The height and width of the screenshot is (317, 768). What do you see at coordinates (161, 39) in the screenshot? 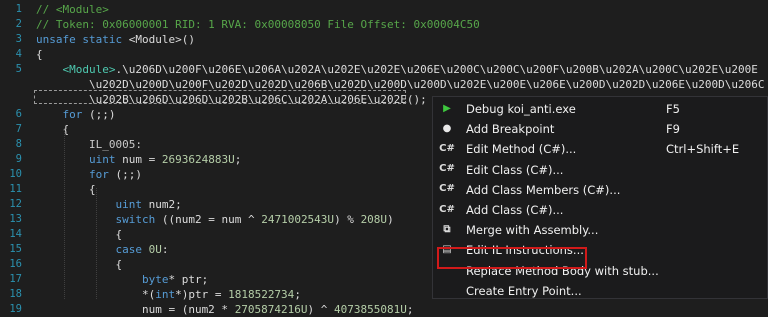
I see `code-token: <Module>()` at bounding box center [161, 39].